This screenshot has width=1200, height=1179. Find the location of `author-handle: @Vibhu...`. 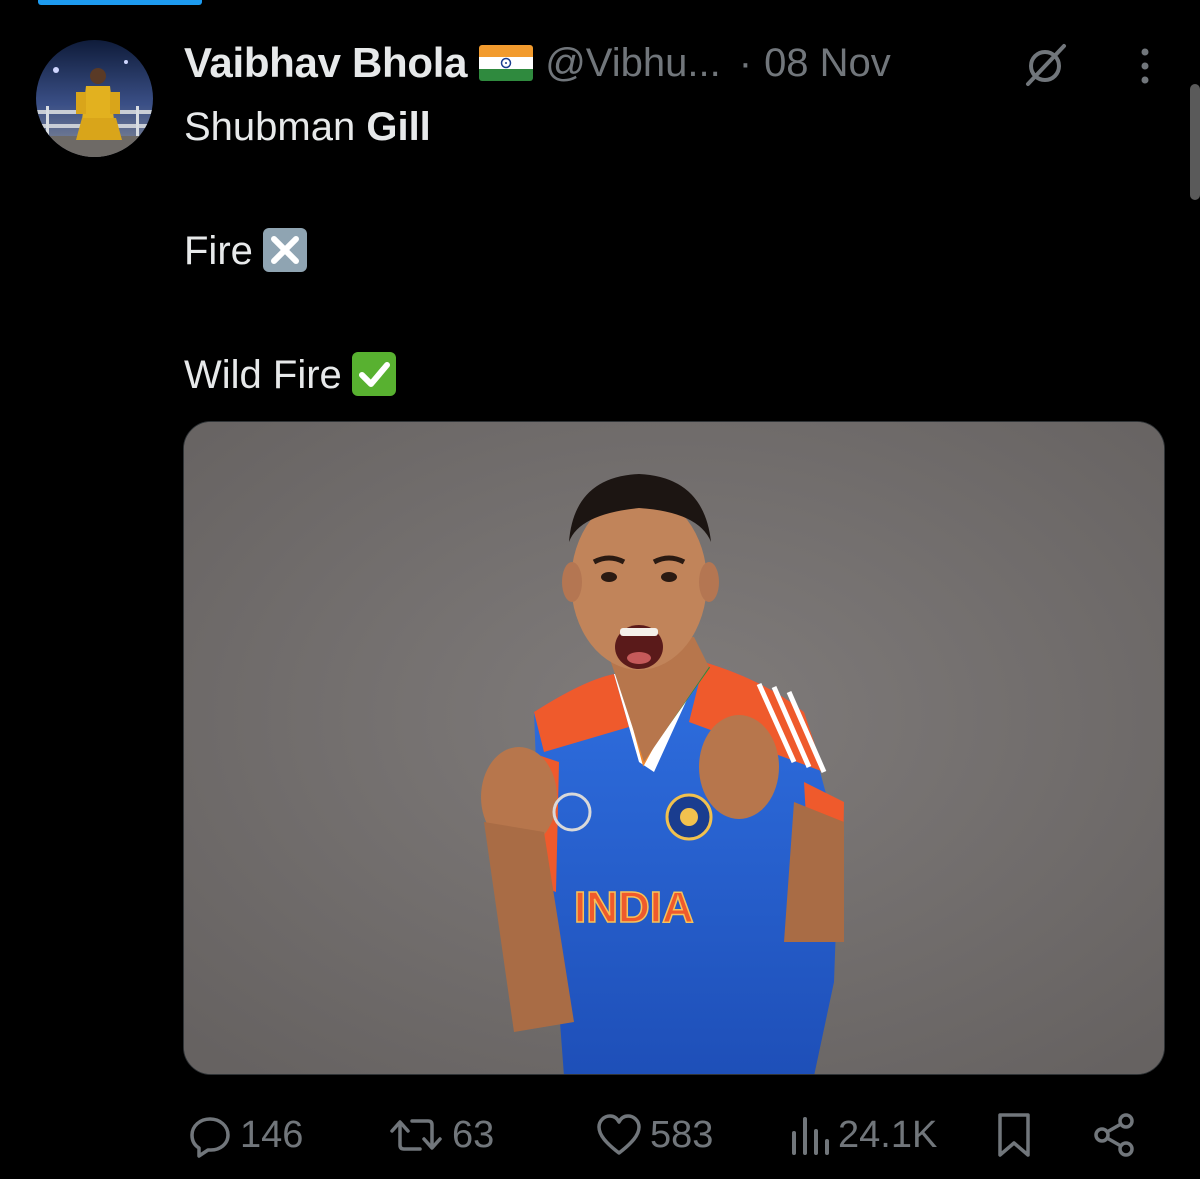

author-handle: @Vibhu... is located at coordinates (633, 63).